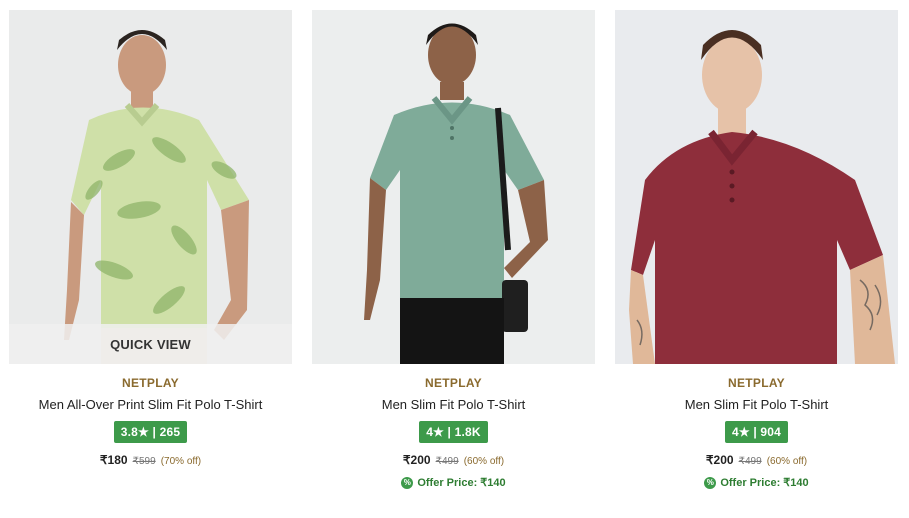 Image resolution: width=909 pixels, height=518 pixels. What do you see at coordinates (113, 460) in the screenshot?
I see `selling-price: ₹180` at bounding box center [113, 460].